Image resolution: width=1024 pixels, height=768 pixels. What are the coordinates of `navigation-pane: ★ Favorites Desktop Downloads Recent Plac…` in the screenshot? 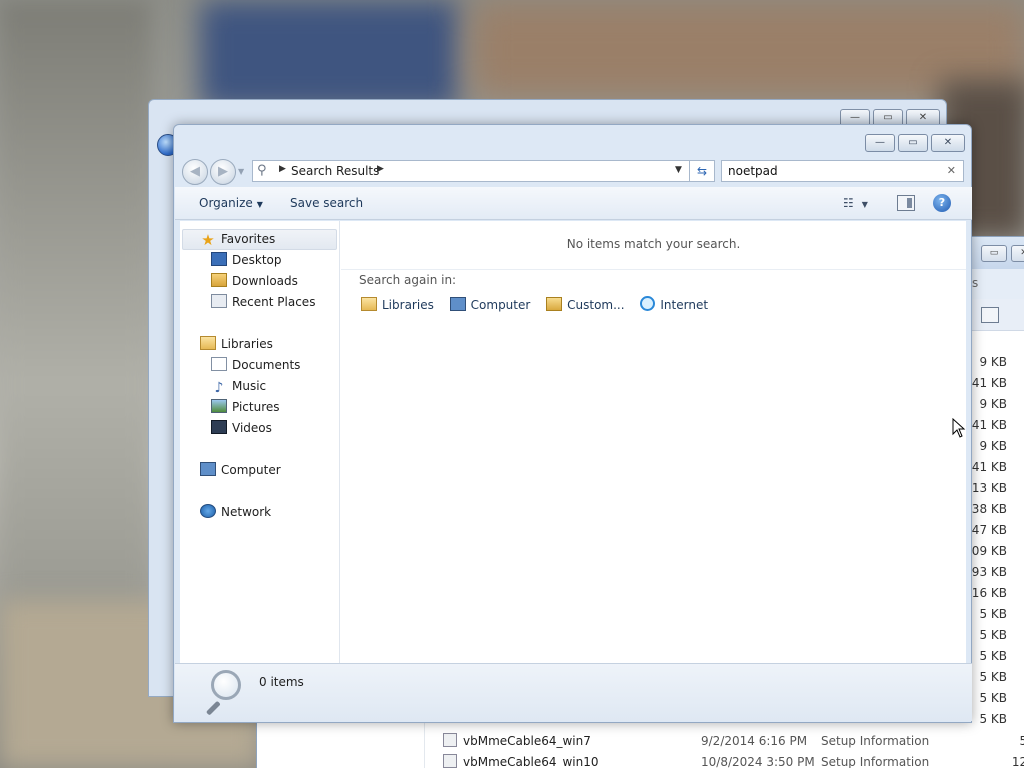 It's located at (260, 442).